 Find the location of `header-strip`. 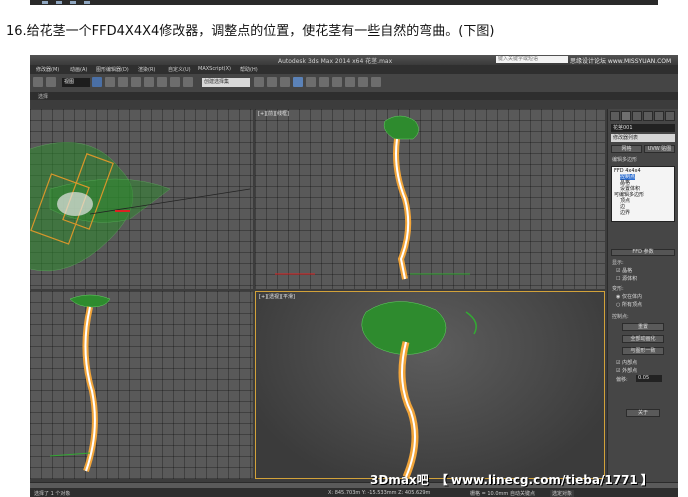

header-strip is located at coordinates (344, 2).